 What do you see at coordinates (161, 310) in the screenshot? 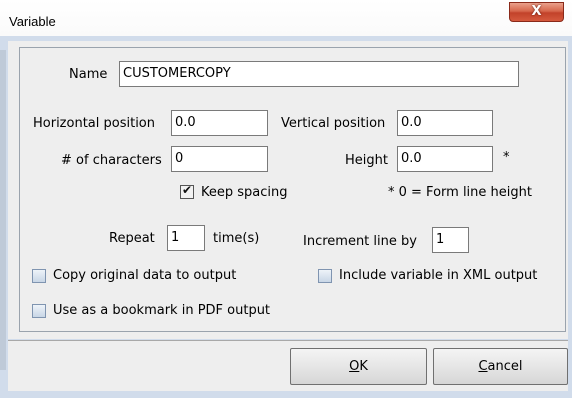
I see `bookmark-label: Use as a bookmark in PDF output` at bounding box center [161, 310].